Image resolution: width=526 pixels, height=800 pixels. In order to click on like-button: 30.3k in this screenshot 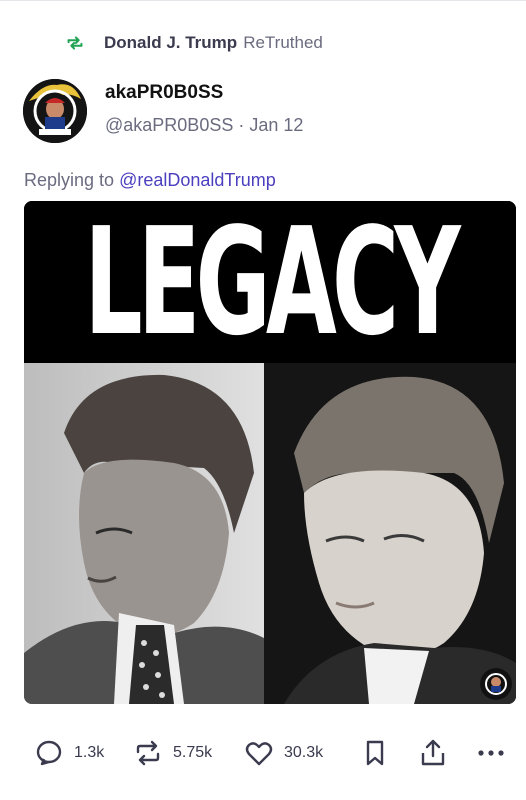, I will do `click(283, 753)`.